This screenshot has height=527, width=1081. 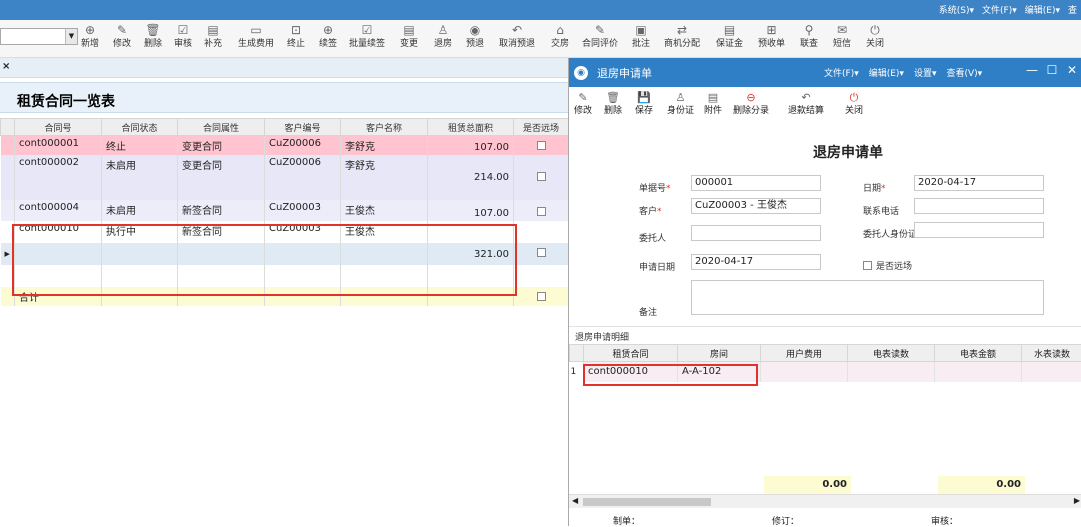 What do you see at coordinates (183, 36) in the screenshot?
I see `toolbar-button-3: ☑审核` at bounding box center [183, 36].